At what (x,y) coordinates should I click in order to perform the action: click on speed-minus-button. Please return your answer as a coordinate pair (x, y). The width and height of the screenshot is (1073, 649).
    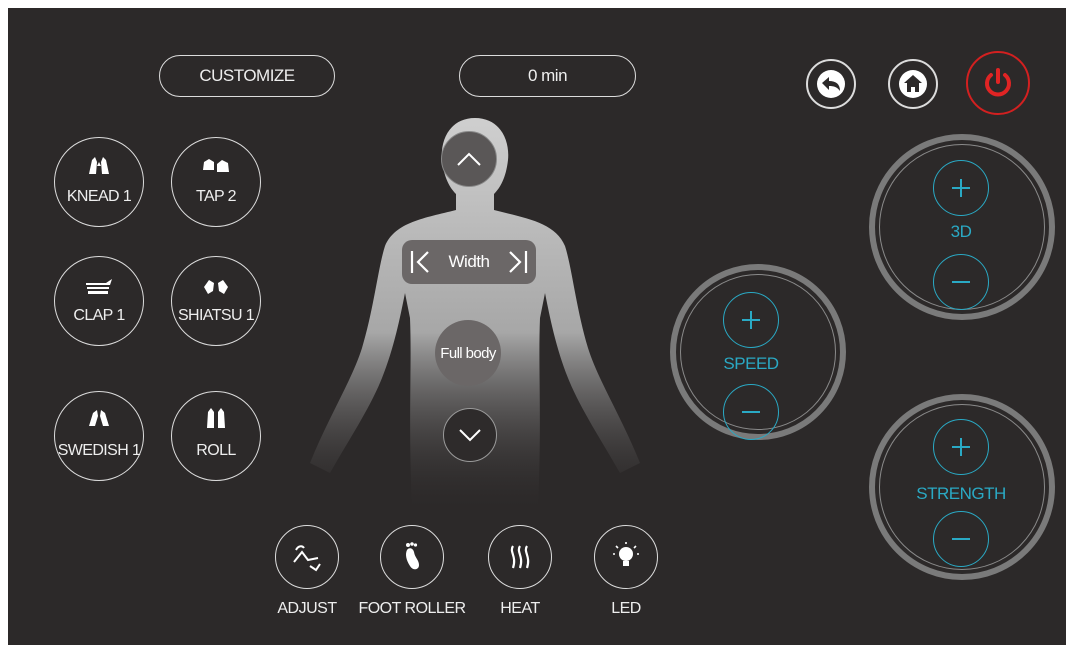
    Looking at the image, I should click on (751, 412).